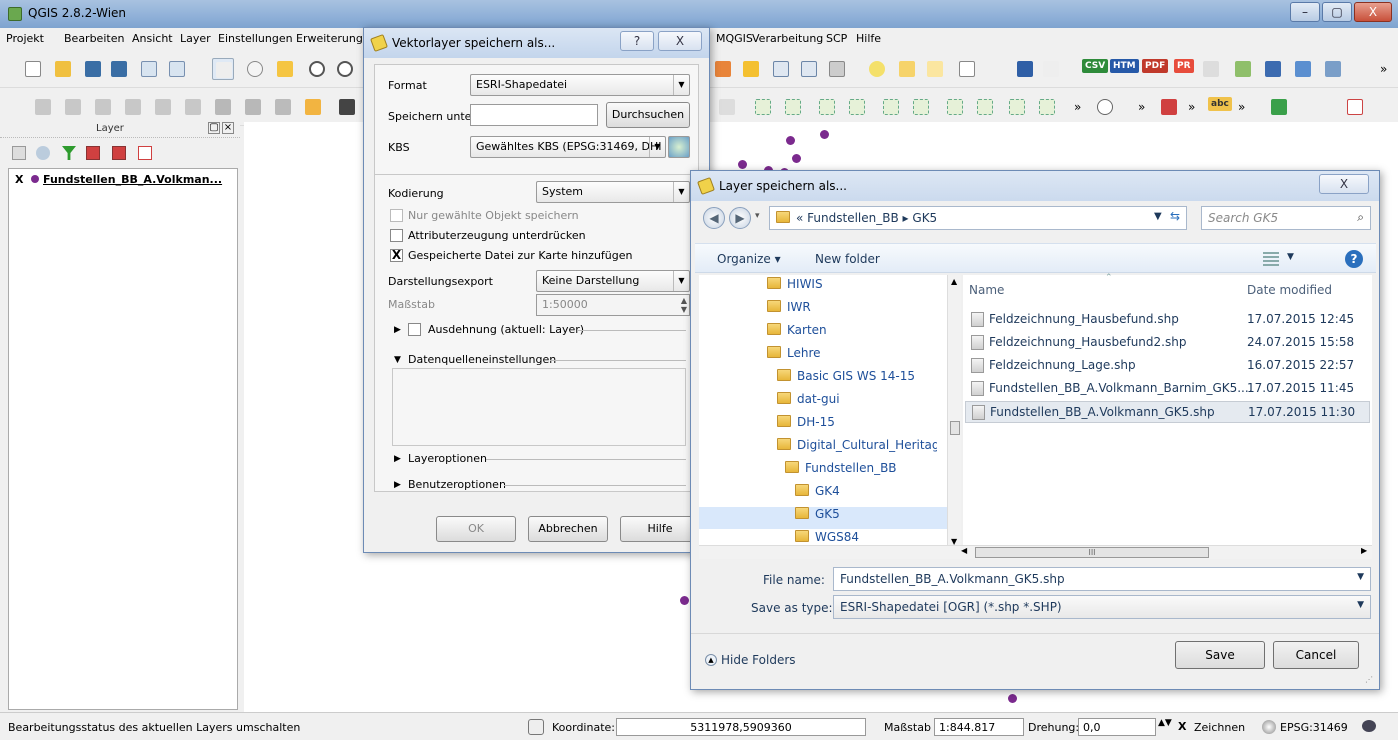 This screenshot has height=740, width=1398. What do you see at coordinates (33, 69) in the screenshot?
I see `new-project-button` at bounding box center [33, 69].